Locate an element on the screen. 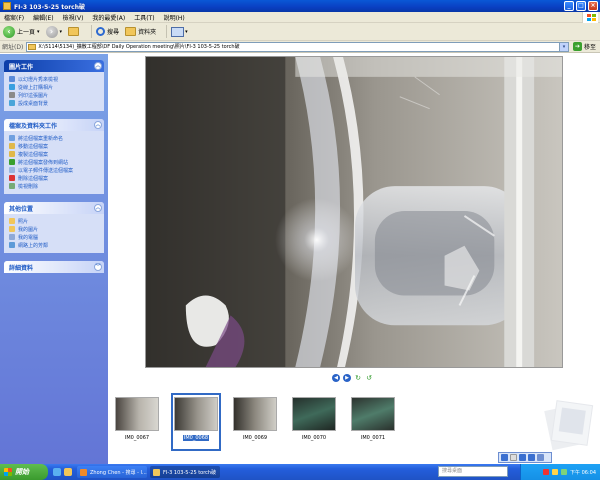  thumbnail-caption: IM0_0068 is located at coordinates (196, 438).